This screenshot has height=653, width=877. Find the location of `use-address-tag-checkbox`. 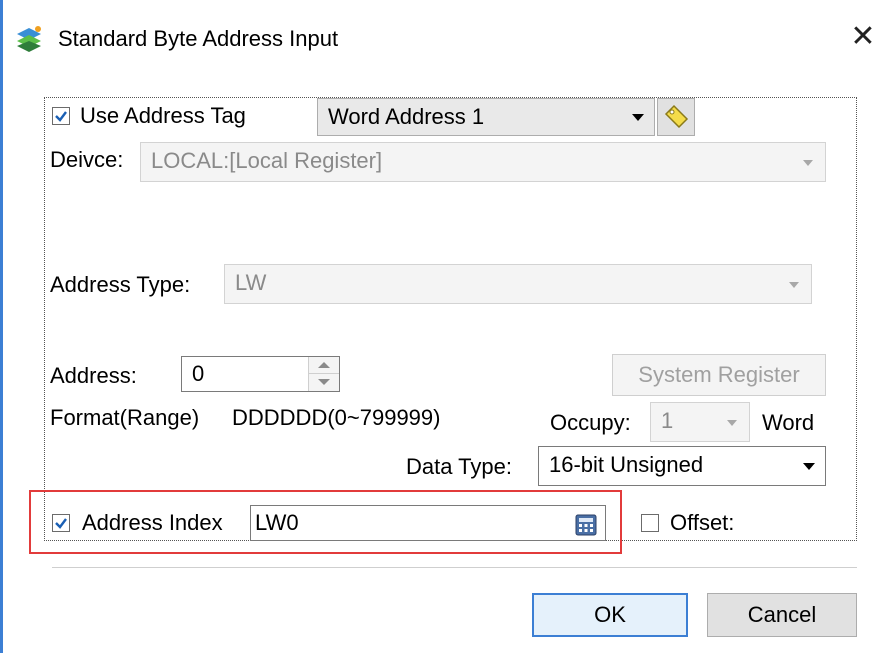

use-address-tag-checkbox is located at coordinates (61, 116).